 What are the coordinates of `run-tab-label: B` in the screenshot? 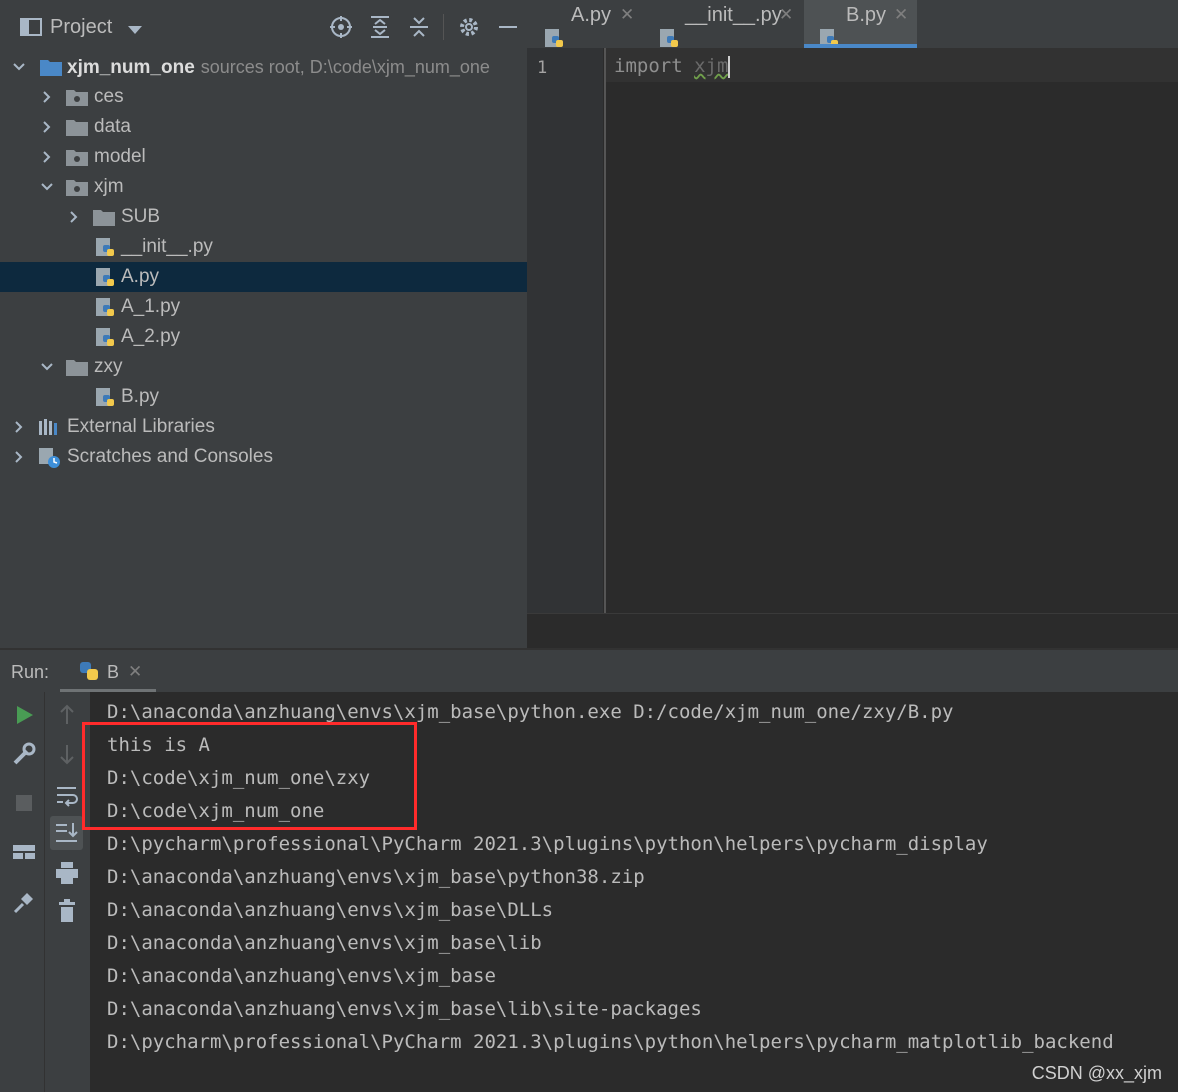 It's located at (113, 672).